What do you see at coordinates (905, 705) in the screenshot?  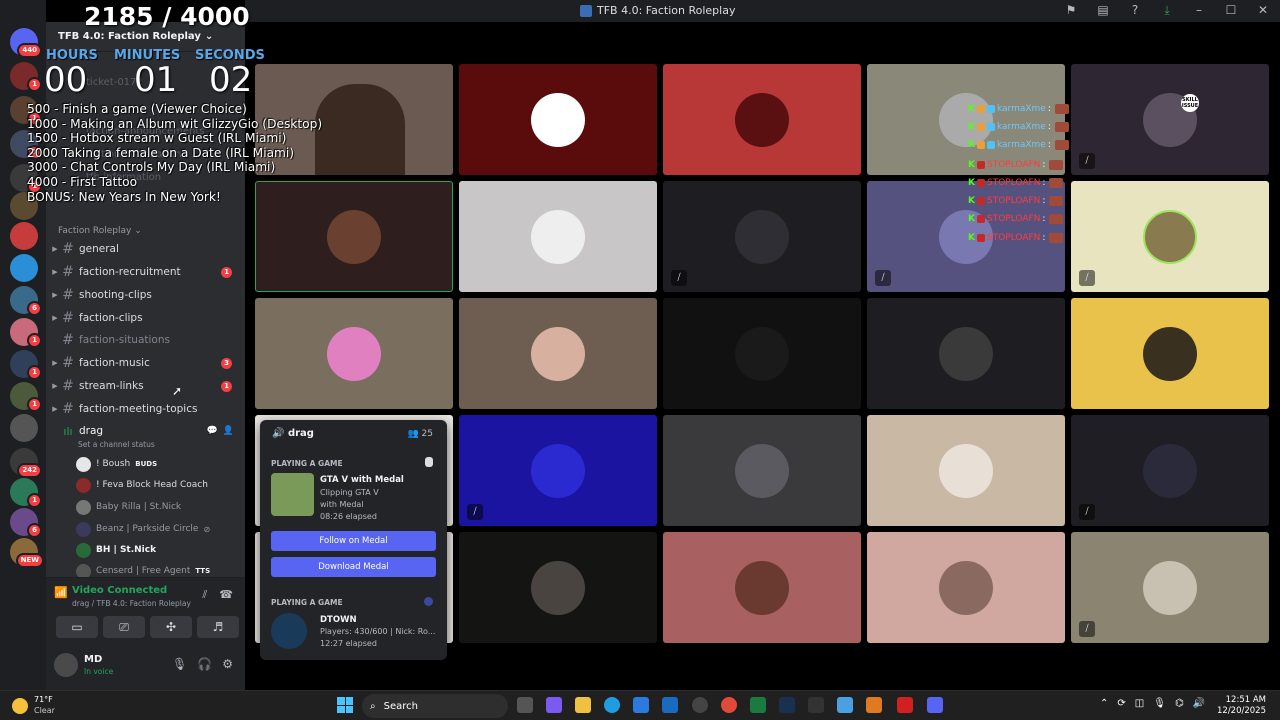 I see `acrobat-icon` at bounding box center [905, 705].